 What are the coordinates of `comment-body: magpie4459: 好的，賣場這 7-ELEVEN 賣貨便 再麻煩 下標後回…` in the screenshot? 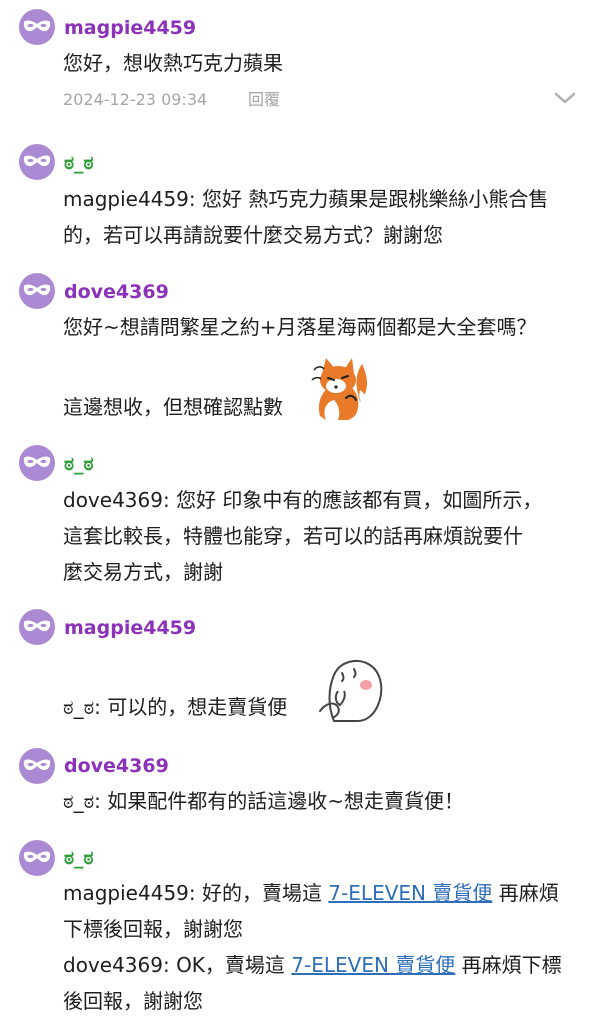 It's located at (323, 947).